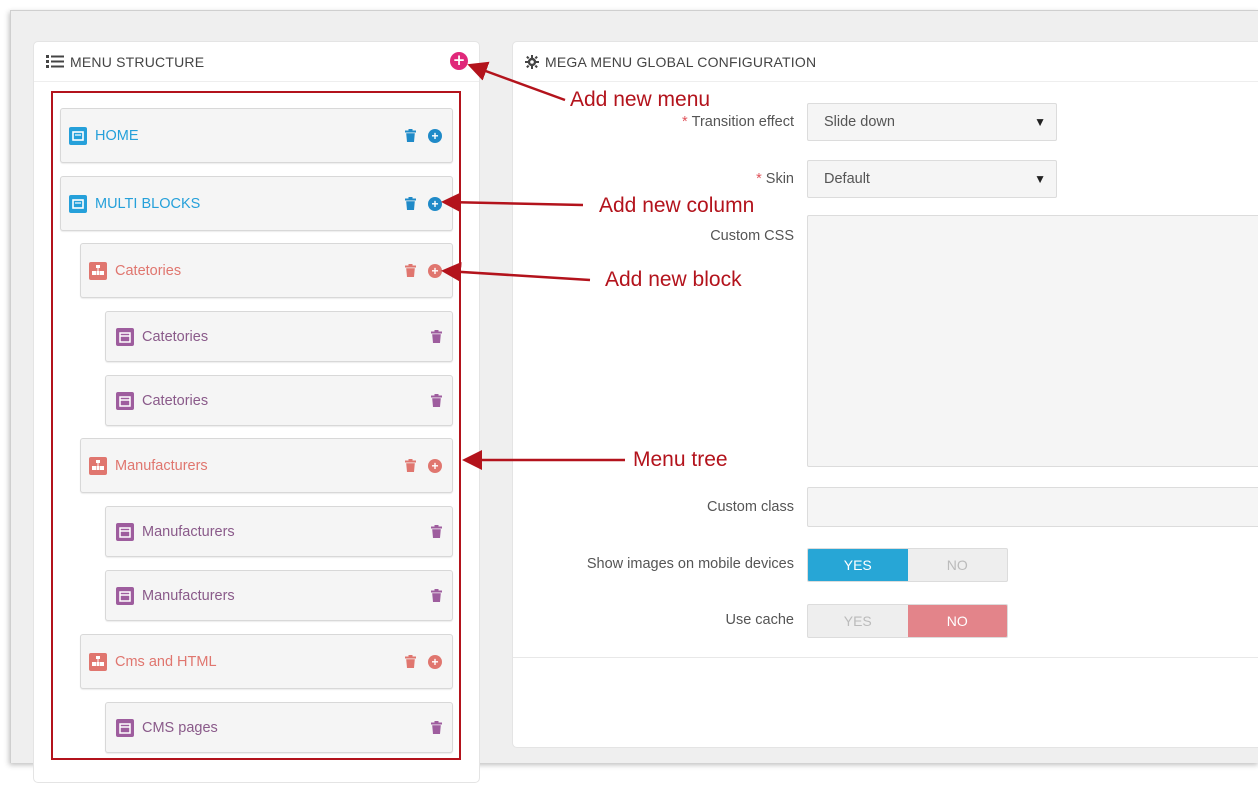 The width and height of the screenshot is (1258, 788). Describe the element at coordinates (137, 61) in the screenshot. I see `panel-title: MENU STRUCTURE` at that location.